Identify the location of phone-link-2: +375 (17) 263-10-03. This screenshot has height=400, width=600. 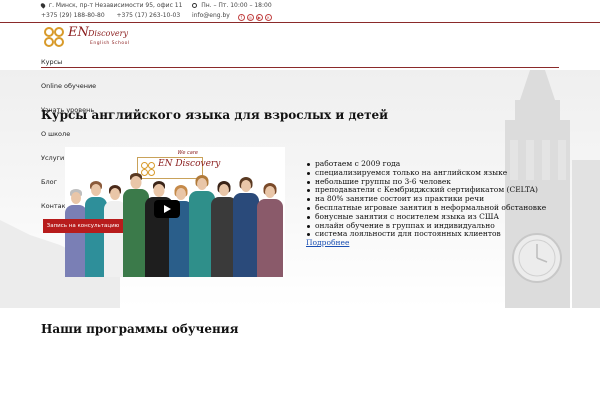
(149, 15).